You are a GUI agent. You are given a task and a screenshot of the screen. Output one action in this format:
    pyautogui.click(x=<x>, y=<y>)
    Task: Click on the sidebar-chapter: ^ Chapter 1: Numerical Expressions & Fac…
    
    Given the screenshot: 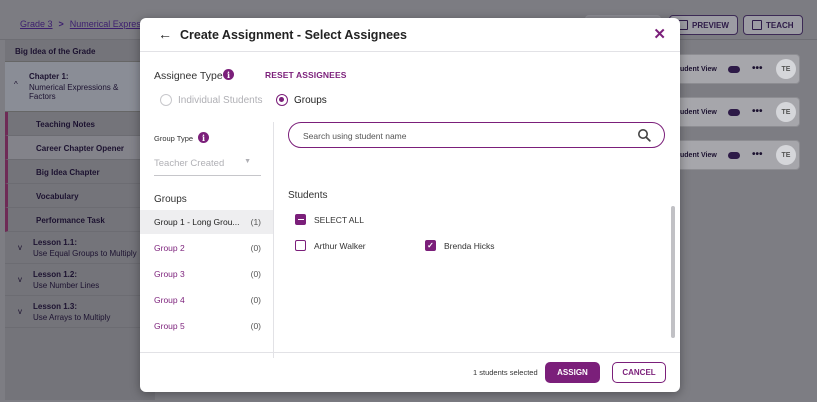 What is the action you would take?
    pyautogui.click(x=80, y=87)
    